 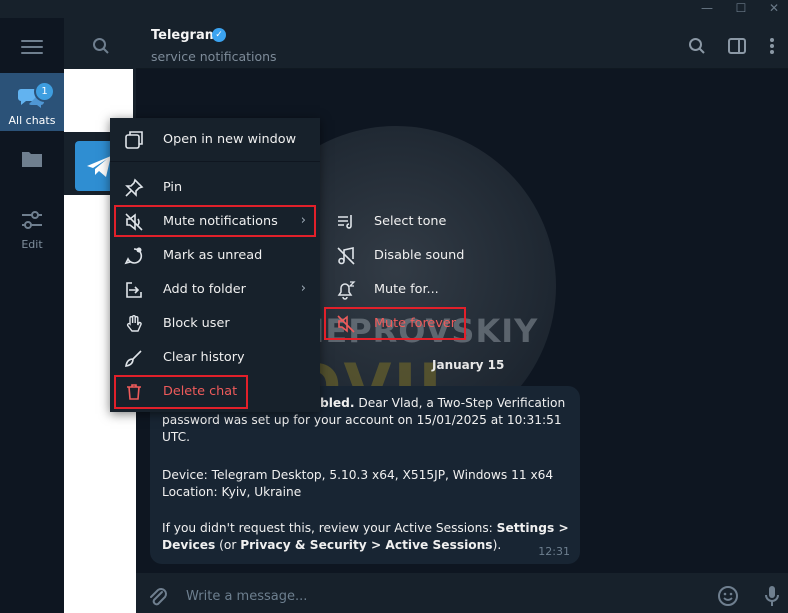 I want to click on verified-icon: ✓, so click(x=219, y=35).